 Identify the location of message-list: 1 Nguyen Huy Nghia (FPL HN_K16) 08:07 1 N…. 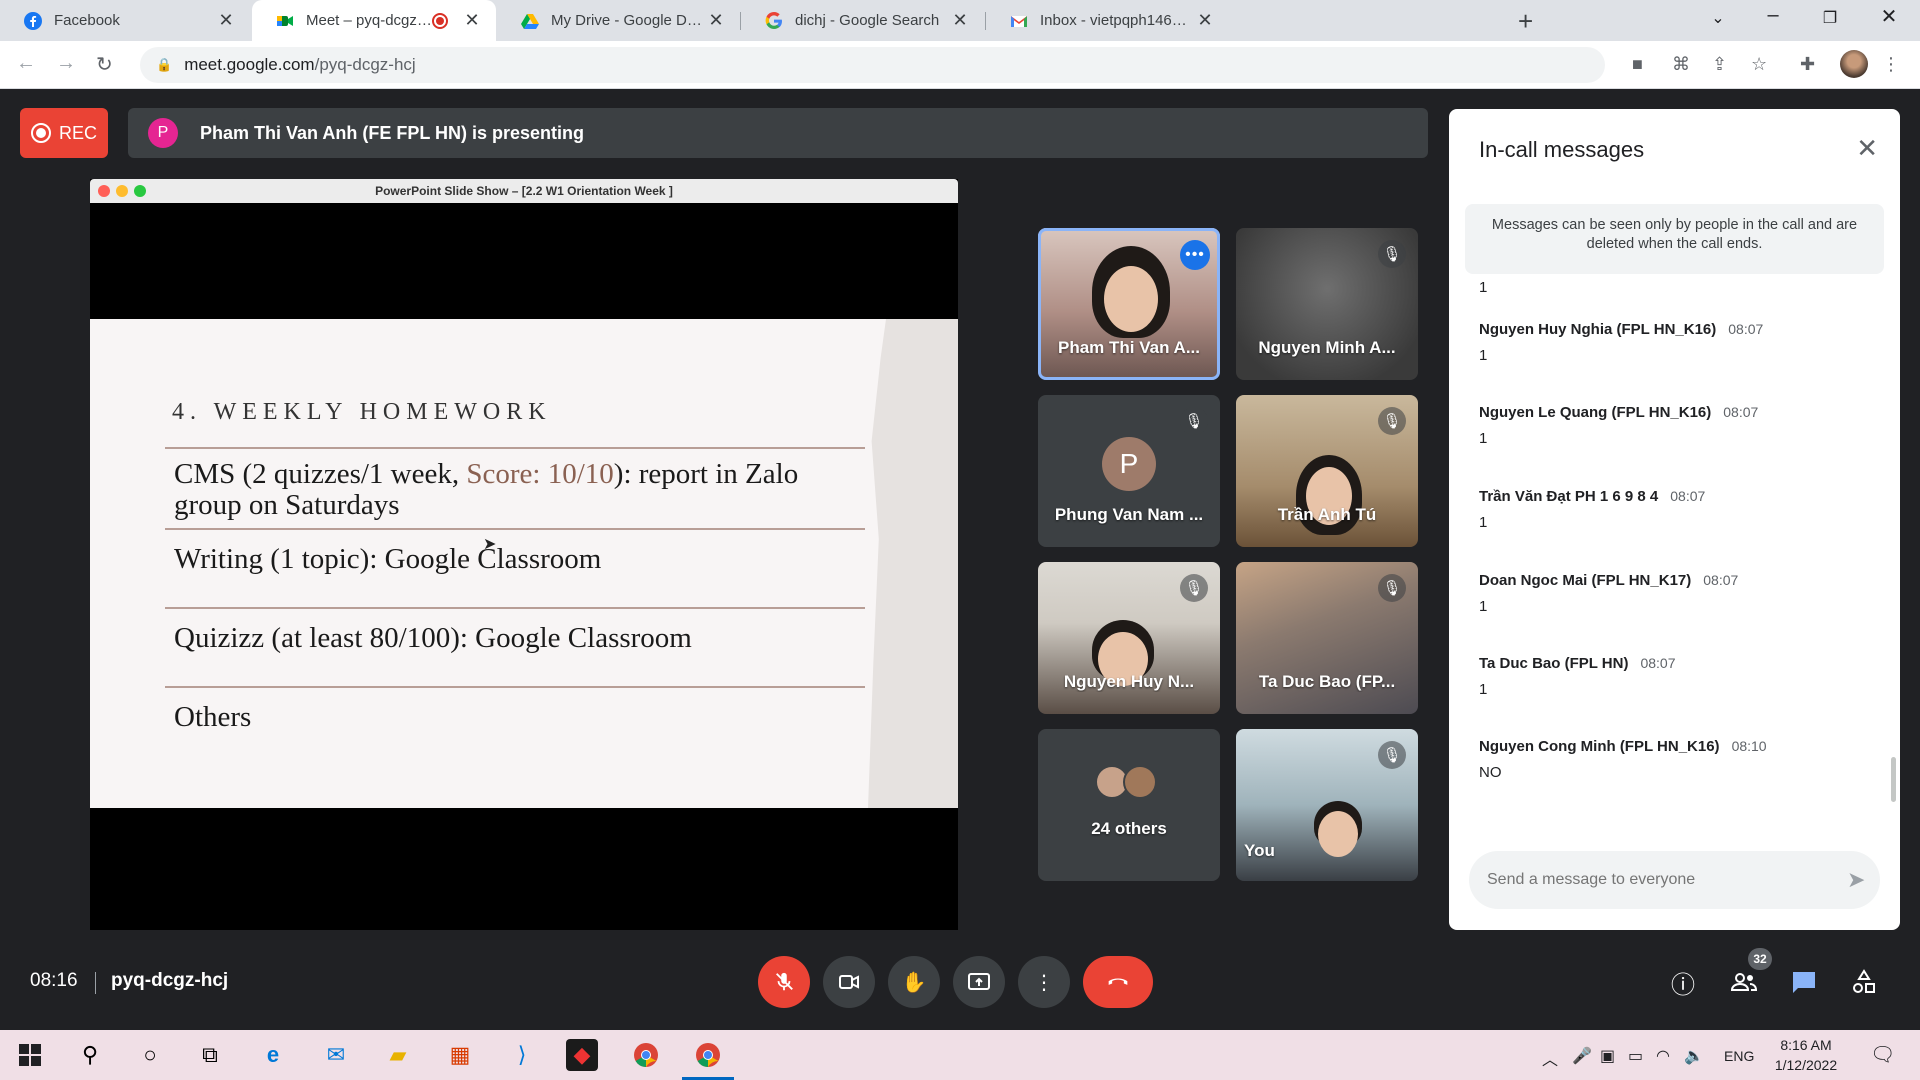
(1674, 549).